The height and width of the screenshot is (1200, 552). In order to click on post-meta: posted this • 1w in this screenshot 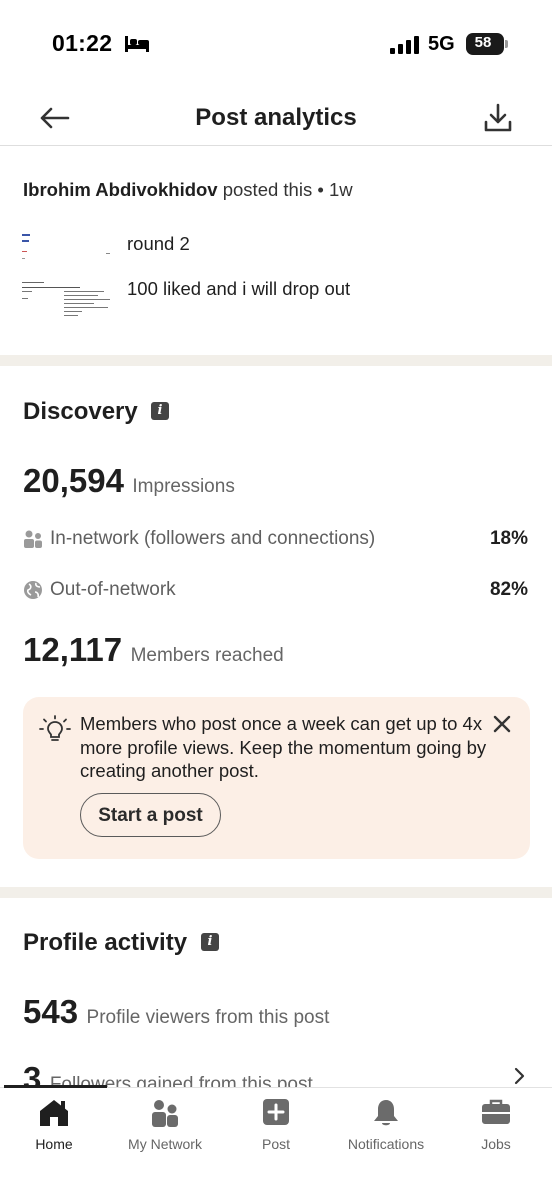, I will do `click(285, 189)`.